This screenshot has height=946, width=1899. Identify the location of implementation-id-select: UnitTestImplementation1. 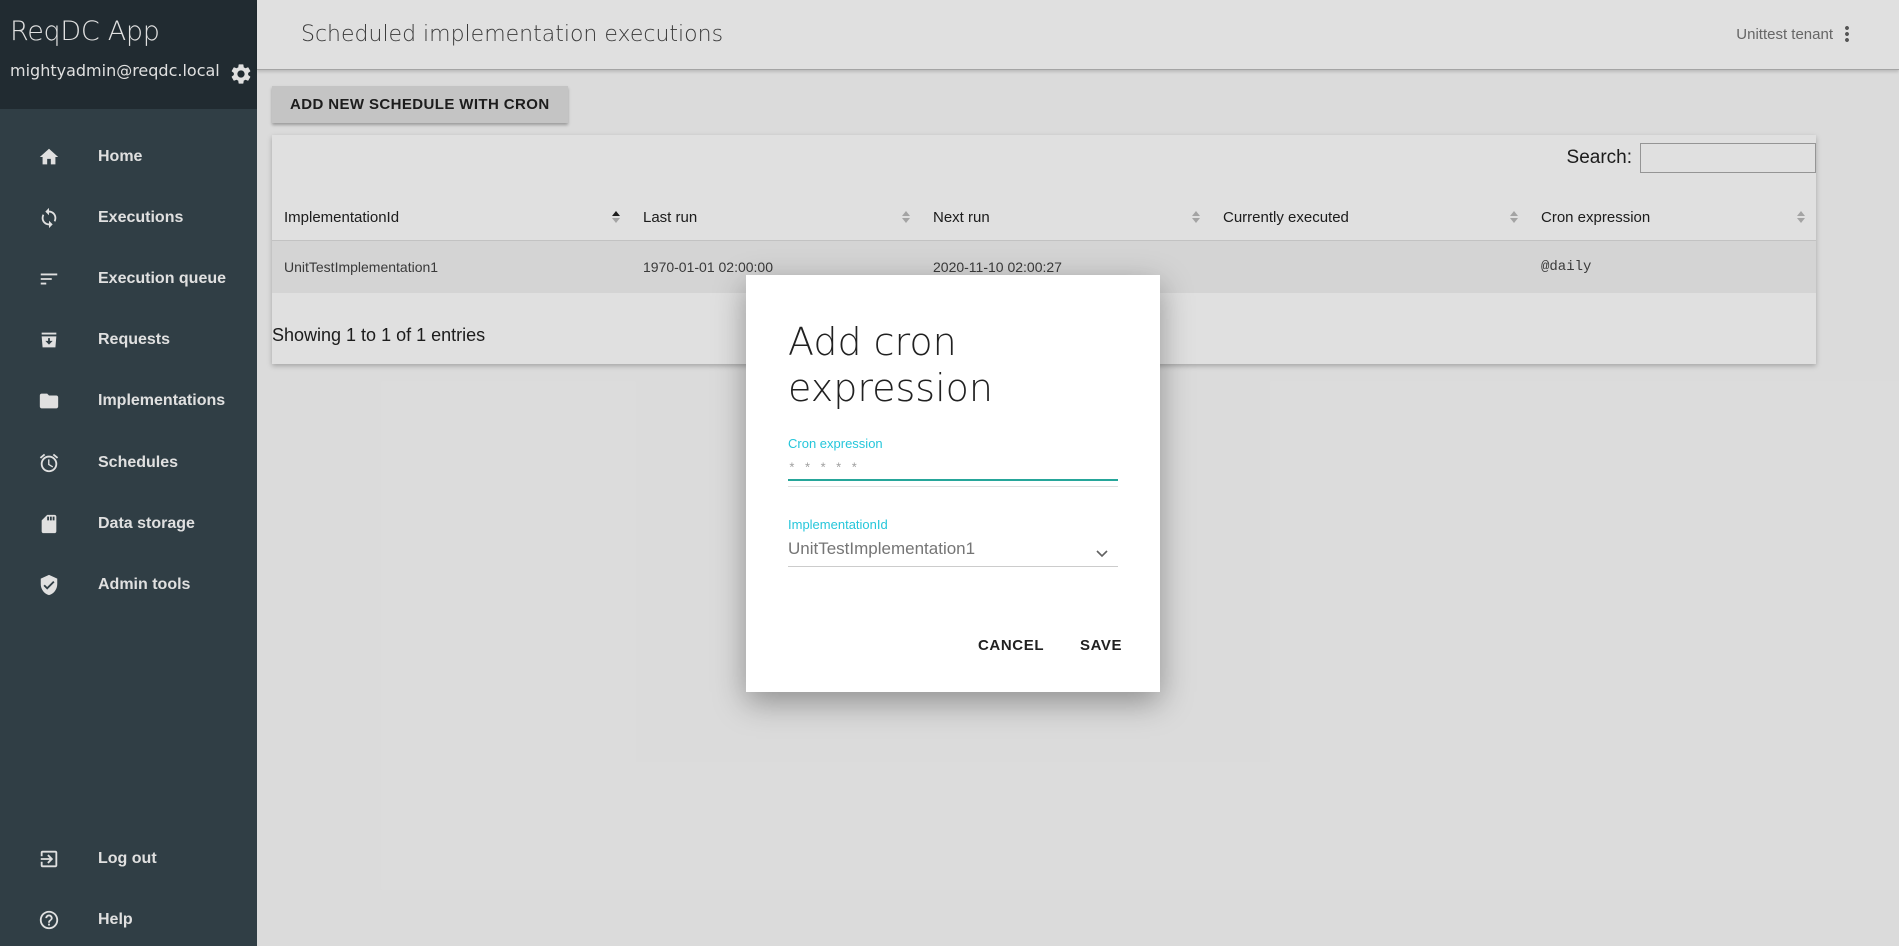
(953, 552).